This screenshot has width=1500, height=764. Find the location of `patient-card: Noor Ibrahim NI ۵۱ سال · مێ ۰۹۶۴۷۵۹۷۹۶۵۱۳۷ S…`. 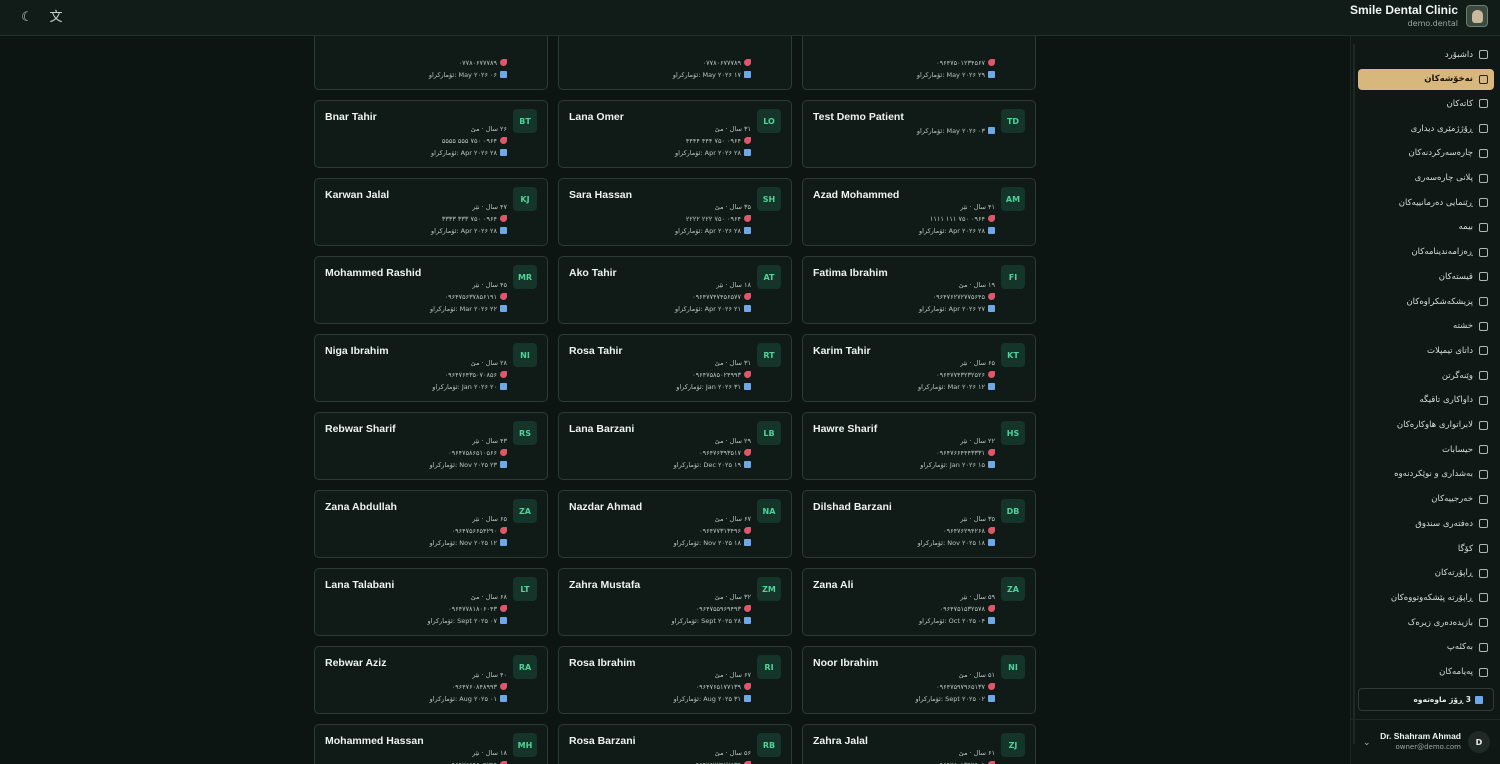

patient-card: Noor Ibrahim NI ۵۱ سال · مێ ۰۹۶۴۷۵۹۷۹۶۵۱۳۷ S… is located at coordinates (919, 680).